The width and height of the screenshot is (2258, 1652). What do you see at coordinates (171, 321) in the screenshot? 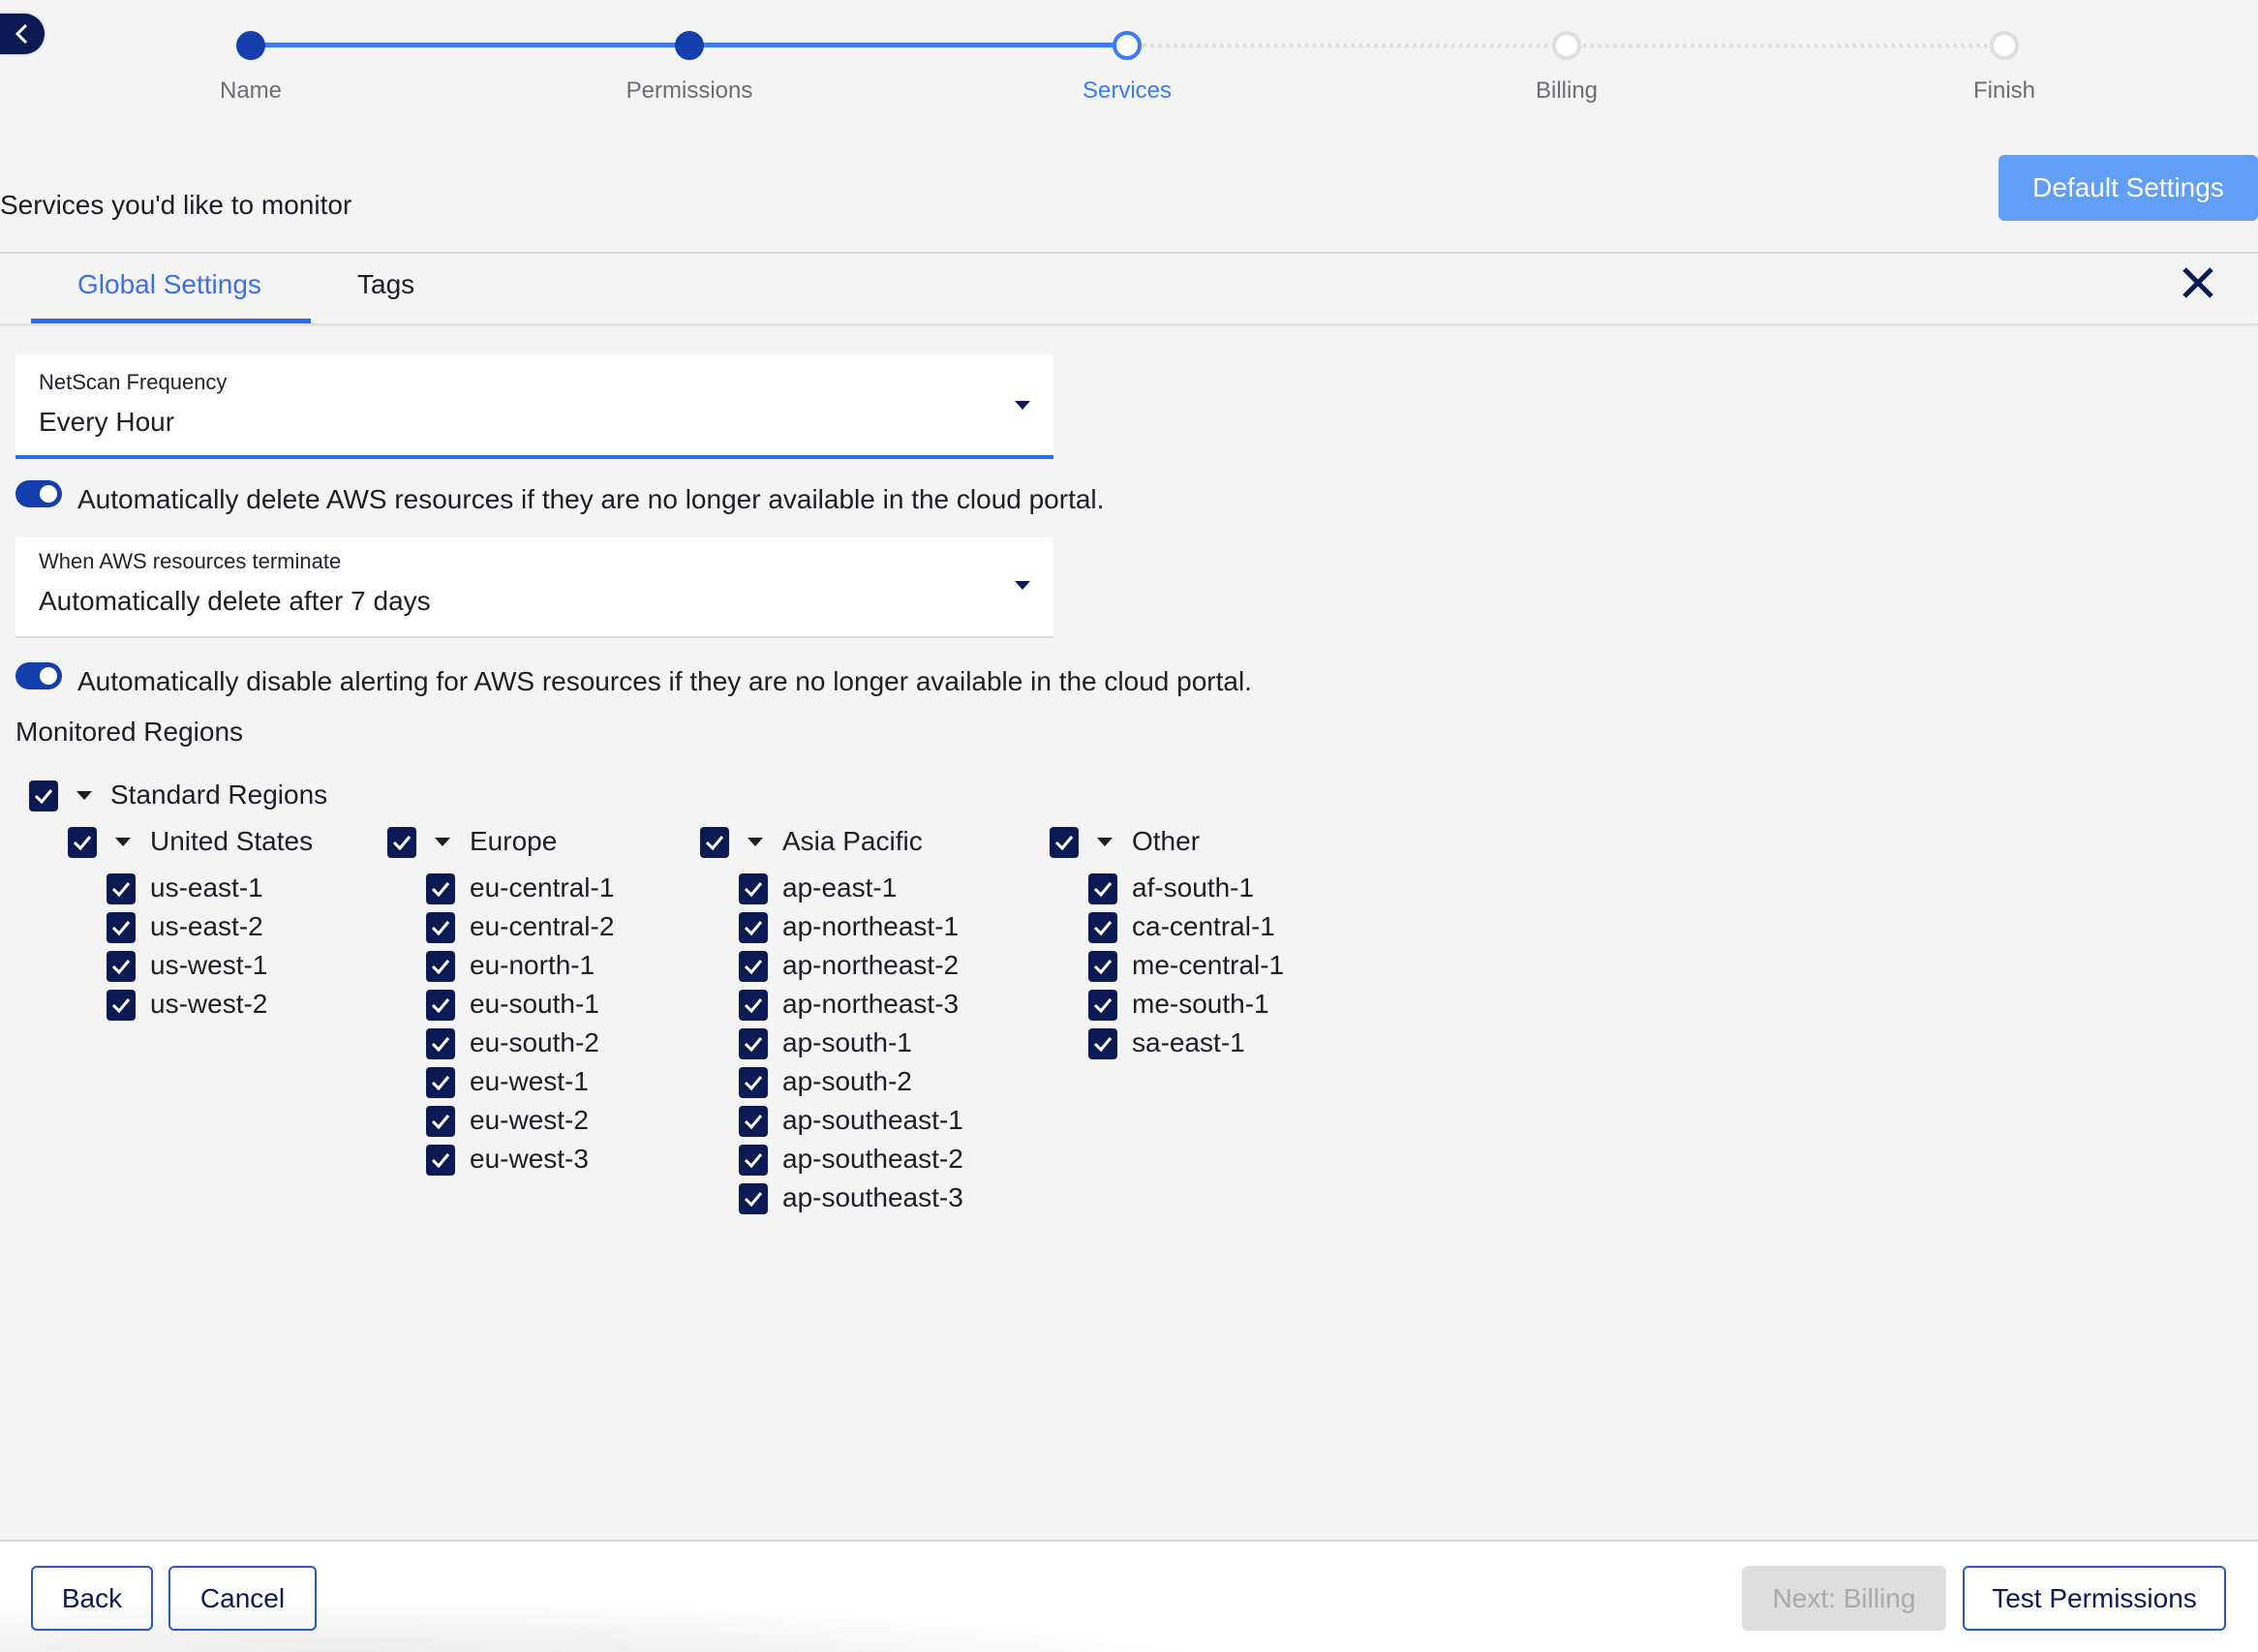
I see `active-tab-indicator` at bounding box center [171, 321].